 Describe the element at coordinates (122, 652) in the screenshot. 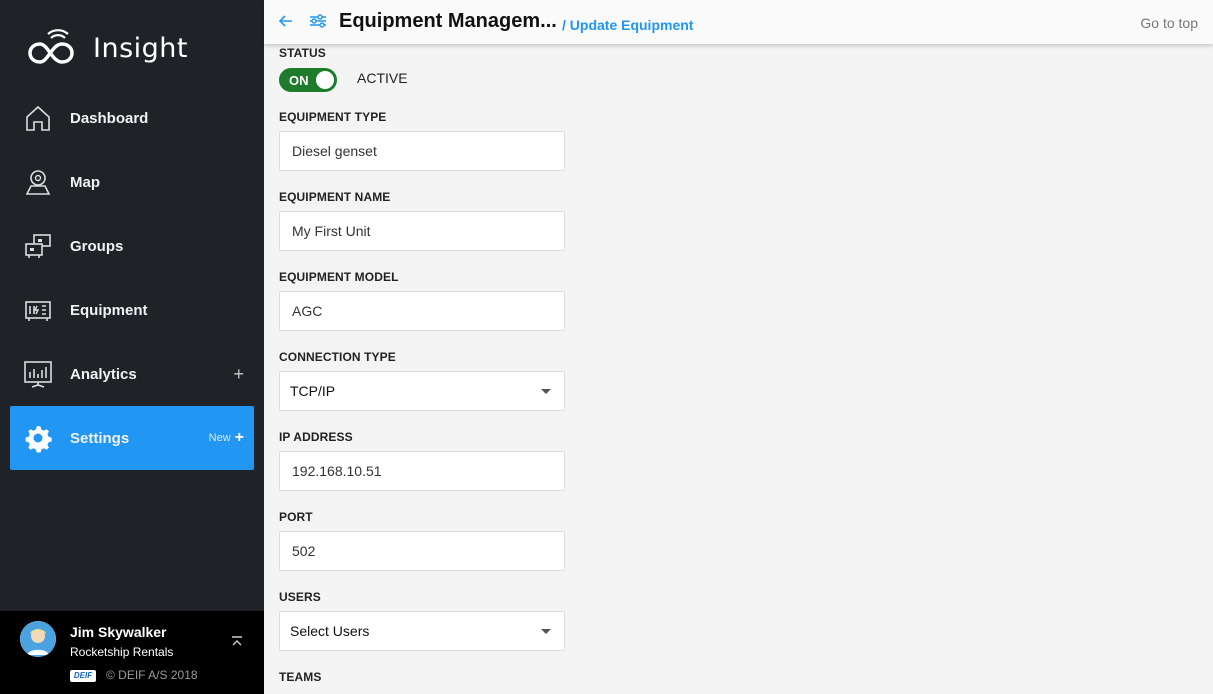

I see `user-company: Rocketship Rentals` at that location.